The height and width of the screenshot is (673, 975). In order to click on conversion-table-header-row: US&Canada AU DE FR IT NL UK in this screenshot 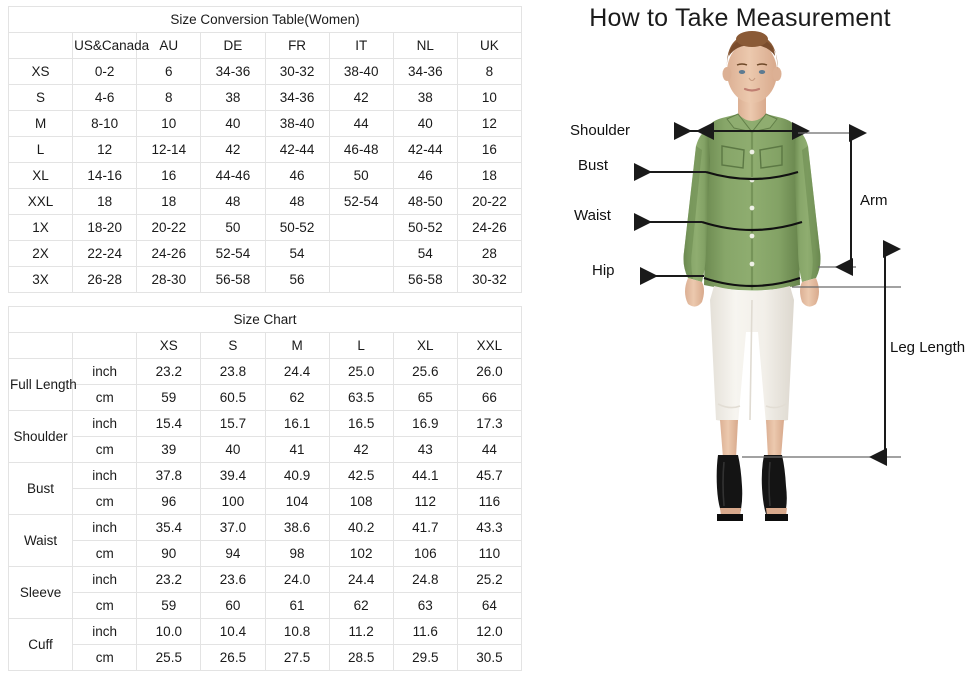, I will do `click(265, 45)`.